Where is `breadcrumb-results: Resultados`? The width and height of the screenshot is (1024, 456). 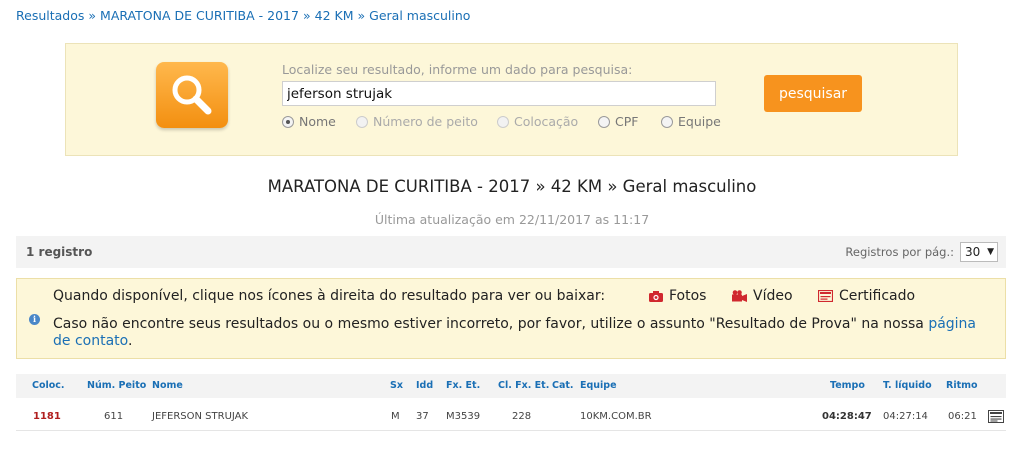 breadcrumb-results: Resultados is located at coordinates (50, 15).